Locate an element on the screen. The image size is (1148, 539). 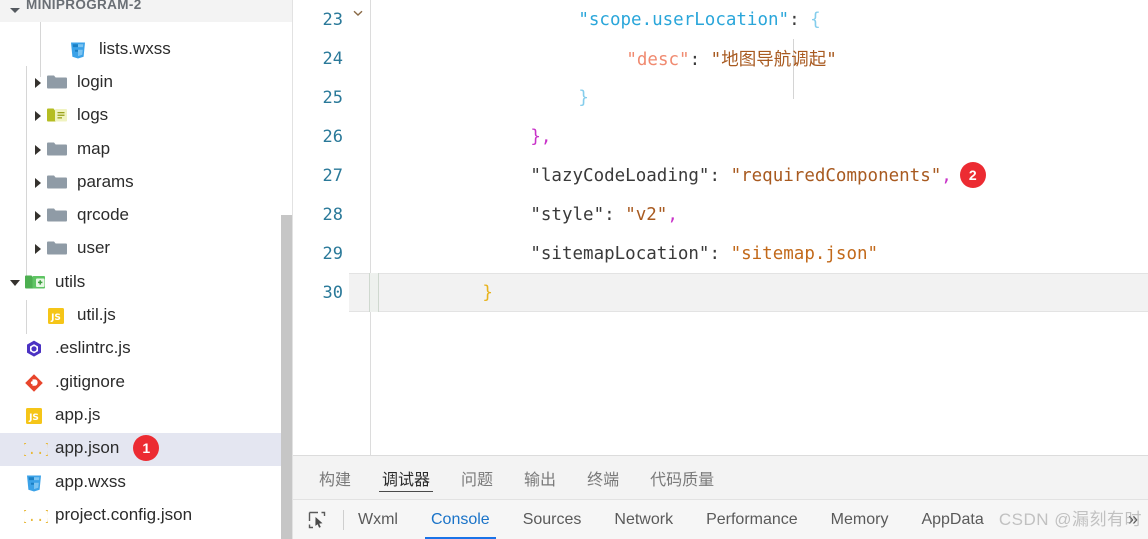
project-title: MINIPROGRAM-2 is located at coordinates (84, 6).